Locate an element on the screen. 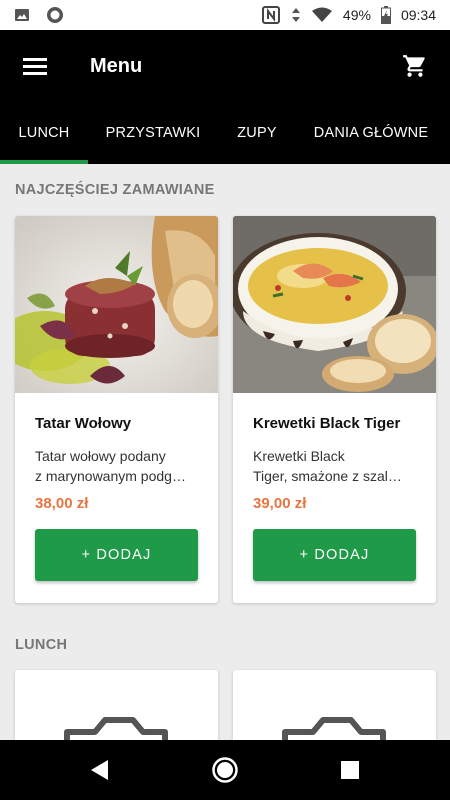  image-icon is located at coordinates (22, 15).